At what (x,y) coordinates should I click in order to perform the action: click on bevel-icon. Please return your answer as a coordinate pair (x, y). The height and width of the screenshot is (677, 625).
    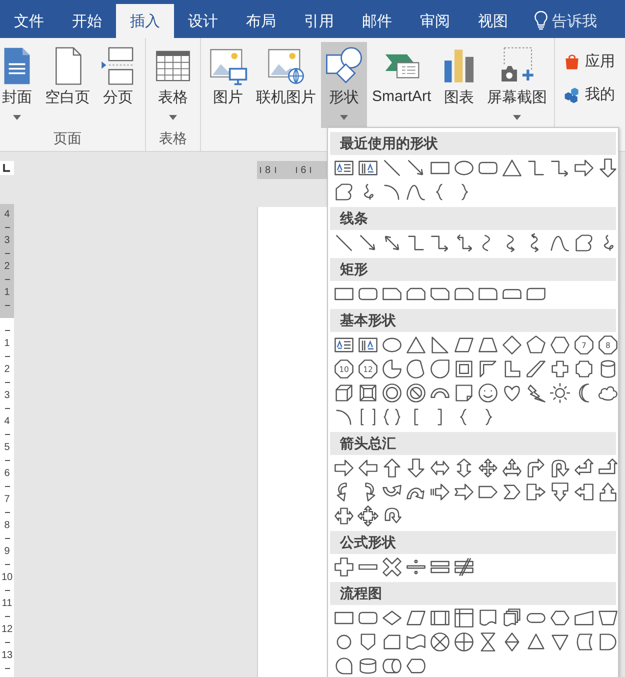
    Looking at the image, I should click on (368, 393).